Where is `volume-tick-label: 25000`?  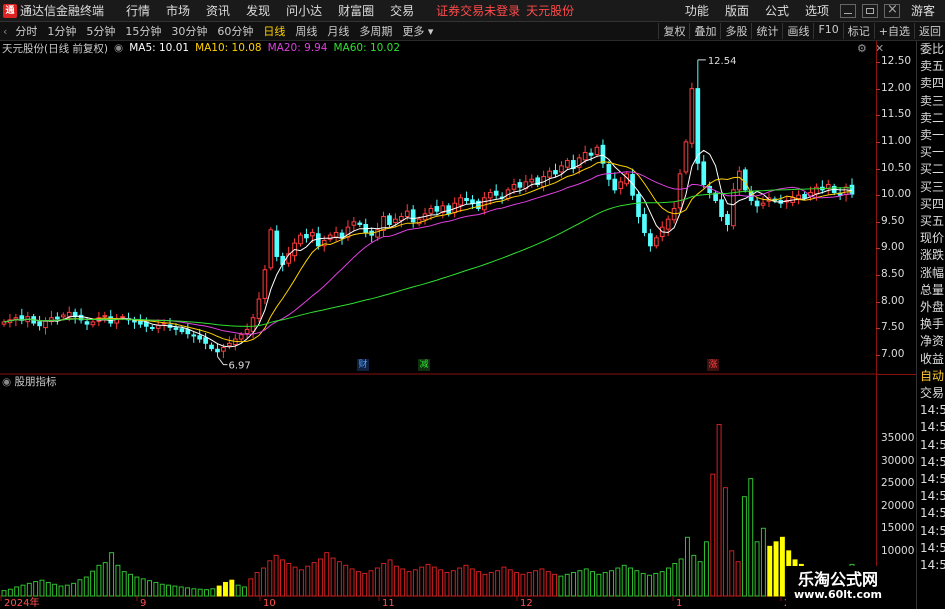 volume-tick-label: 25000 is located at coordinates (898, 483).